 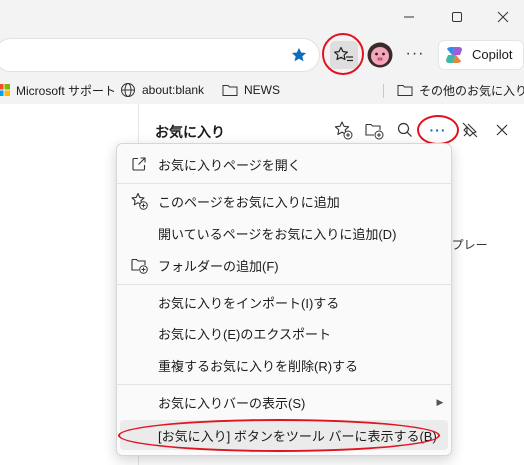 What do you see at coordinates (249, 202) in the screenshot?
I see `menu-item-label: このページをお気に入りに追加` at bounding box center [249, 202].